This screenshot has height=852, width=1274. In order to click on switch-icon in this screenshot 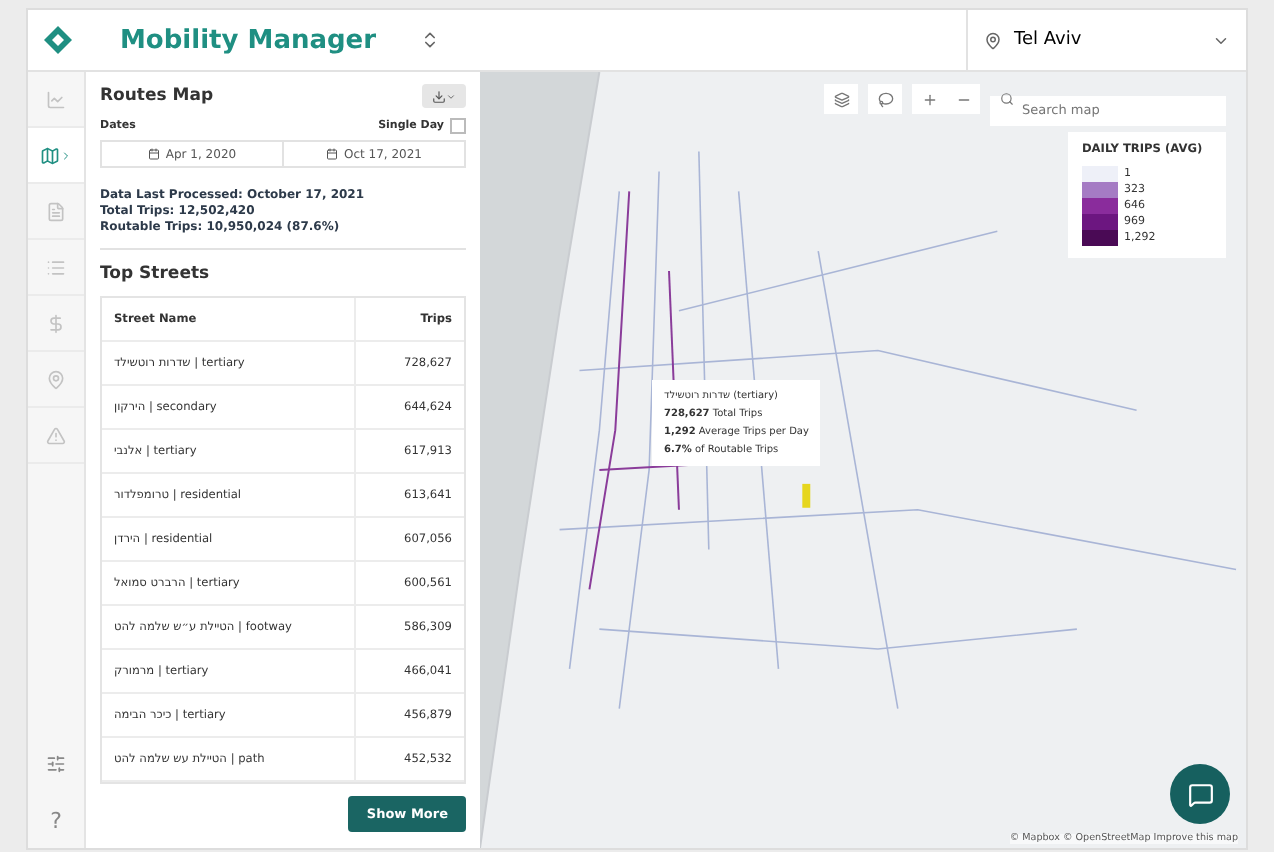, I will do `click(430, 40)`.